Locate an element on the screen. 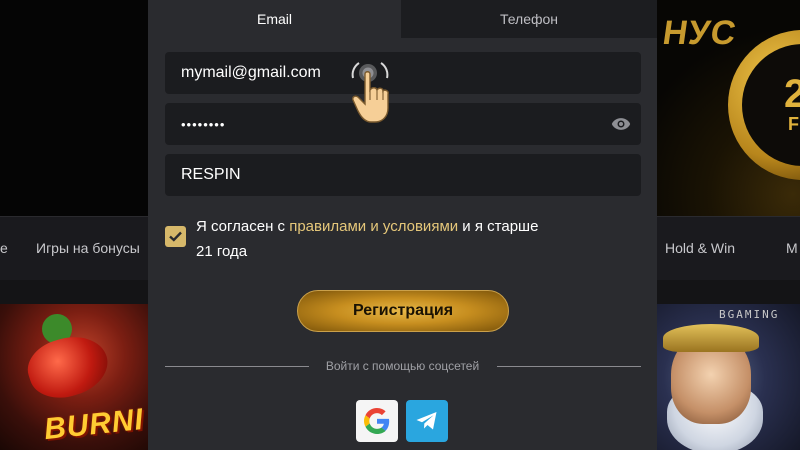  registration-tabs: Email Телефон is located at coordinates (402, 19).